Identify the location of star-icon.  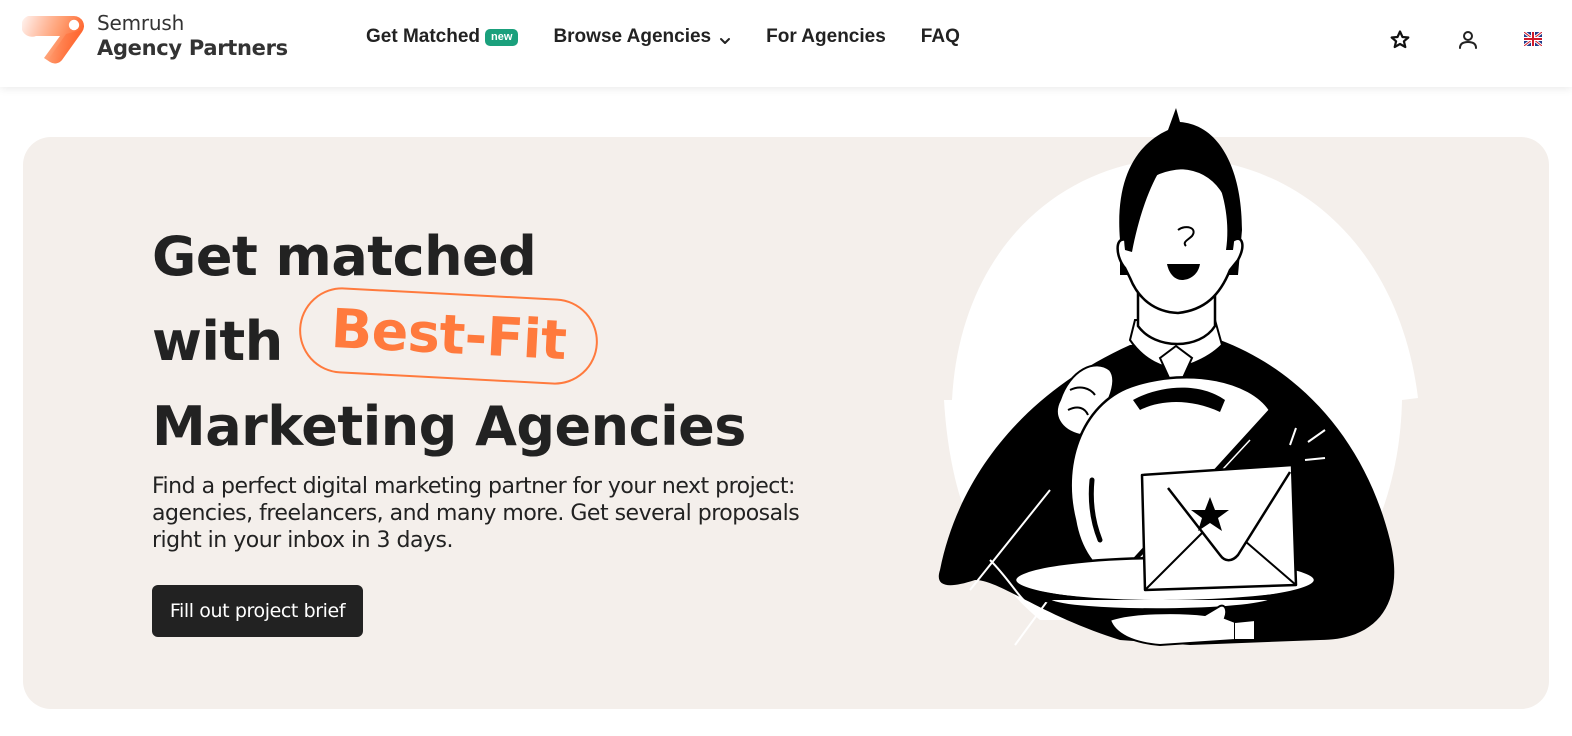
(1400, 40).